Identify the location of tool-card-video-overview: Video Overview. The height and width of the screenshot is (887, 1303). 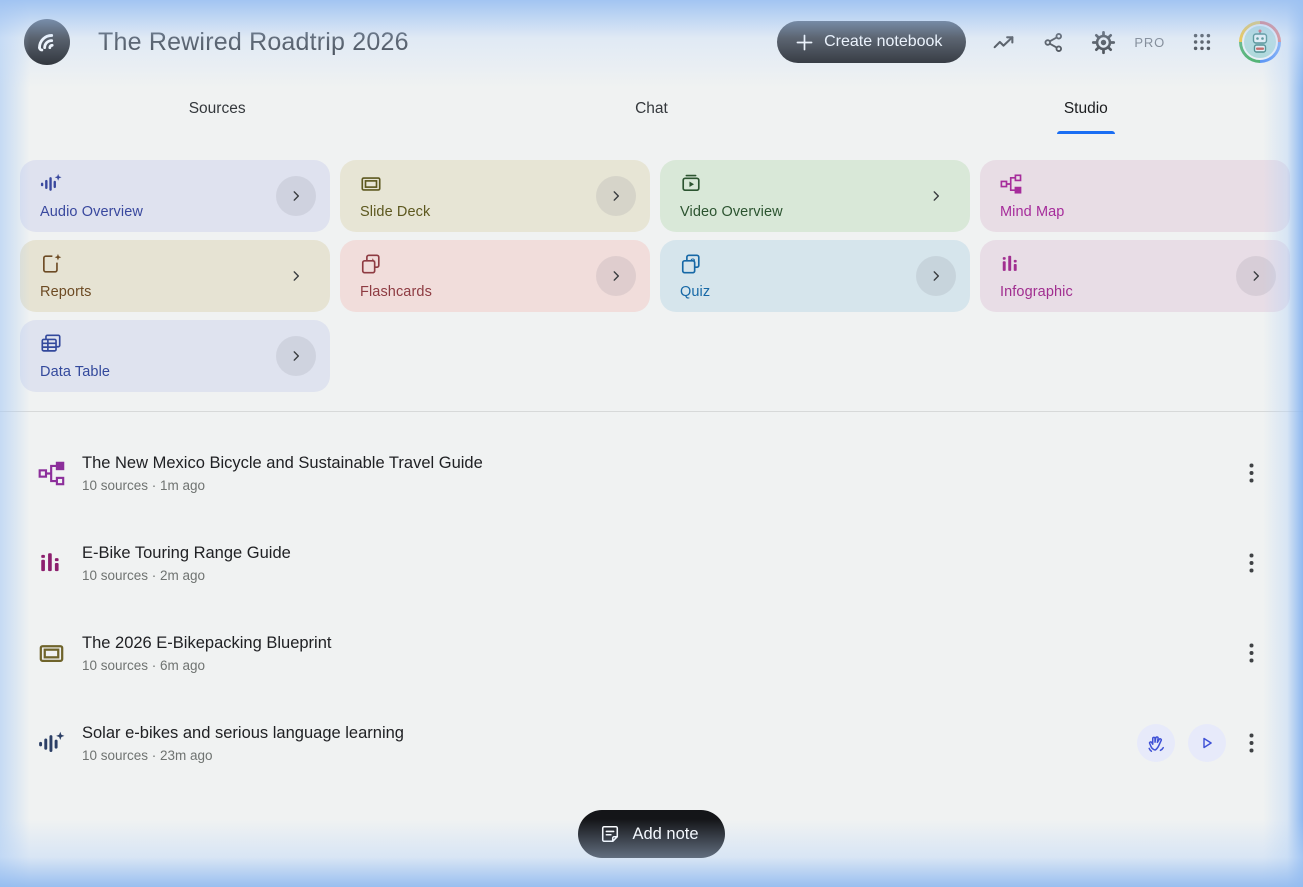
(815, 196).